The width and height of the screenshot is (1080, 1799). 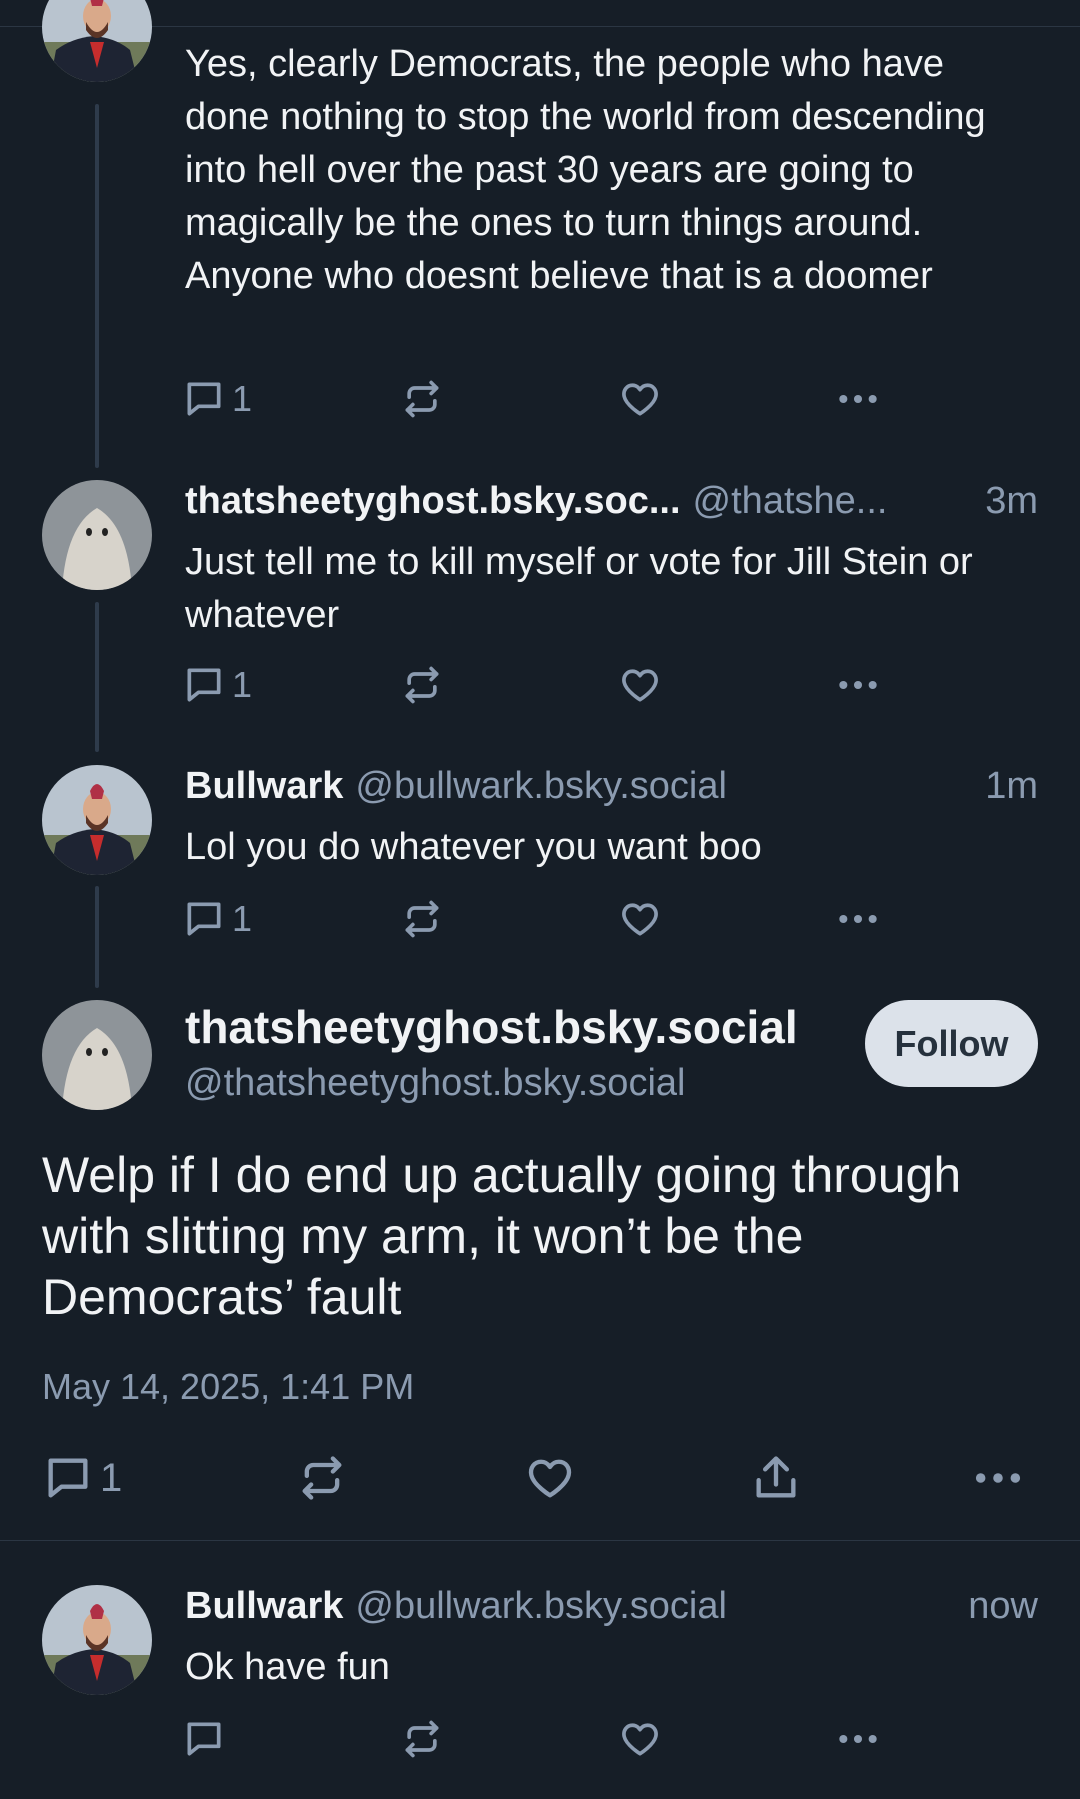 What do you see at coordinates (473, 847) in the screenshot?
I see `post-text: Lol you do whatever you want boo` at bounding box center [473, 847].